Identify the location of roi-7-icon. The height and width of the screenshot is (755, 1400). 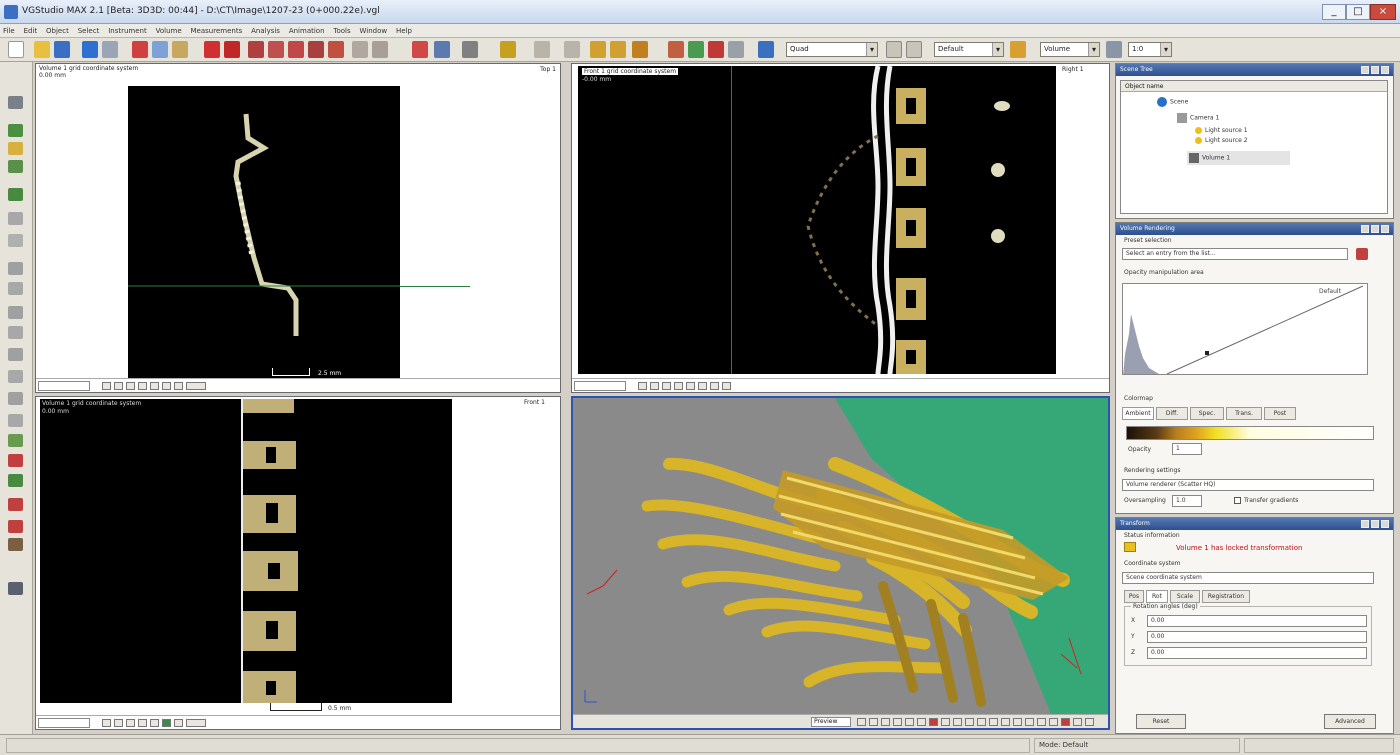
(15, 398).